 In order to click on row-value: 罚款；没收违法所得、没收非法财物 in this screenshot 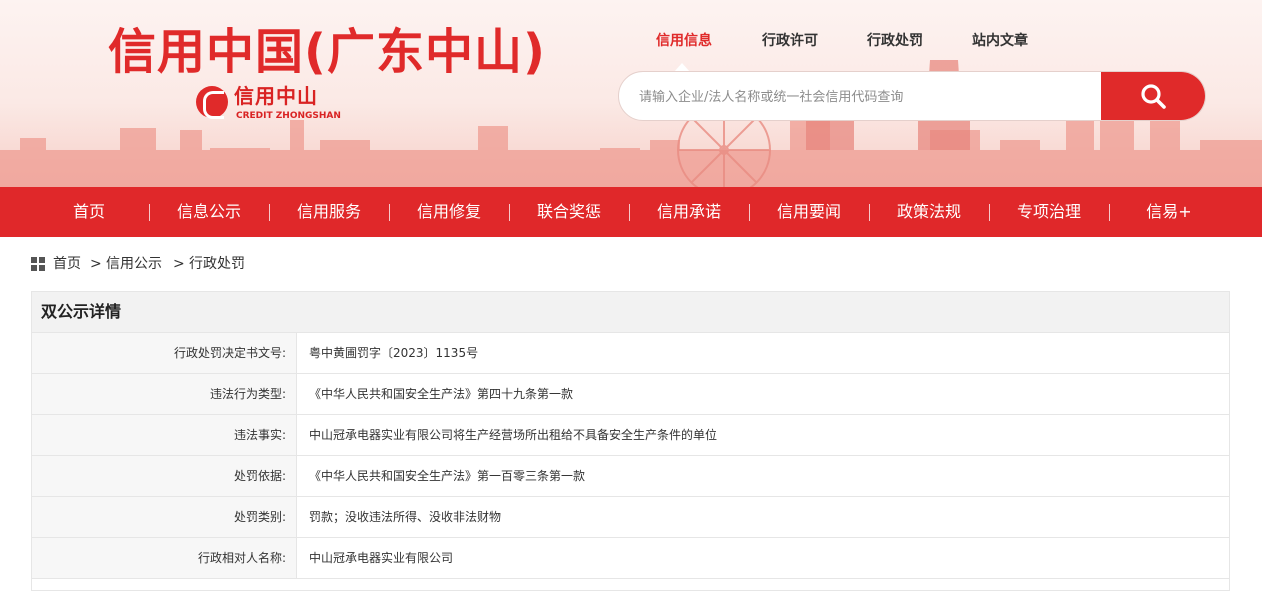, I will do `click(405, 517)`.